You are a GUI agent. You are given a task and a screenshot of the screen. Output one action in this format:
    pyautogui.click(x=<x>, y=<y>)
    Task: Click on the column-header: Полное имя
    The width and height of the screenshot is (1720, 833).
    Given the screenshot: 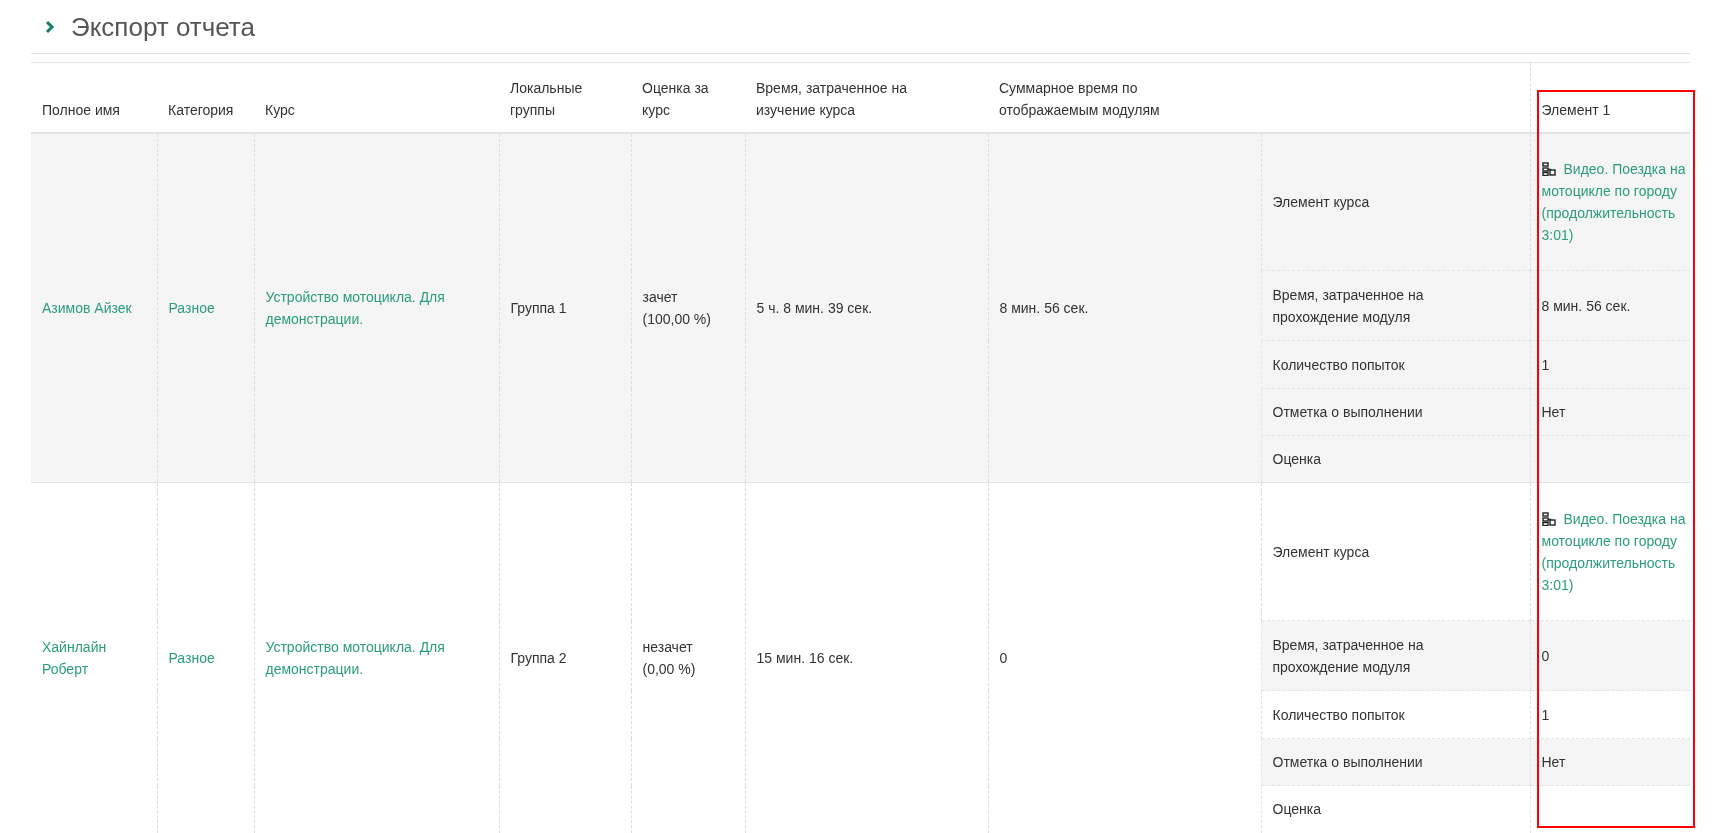 What is the action you would take?
    pyautogui.click(x=81, y=110)
    